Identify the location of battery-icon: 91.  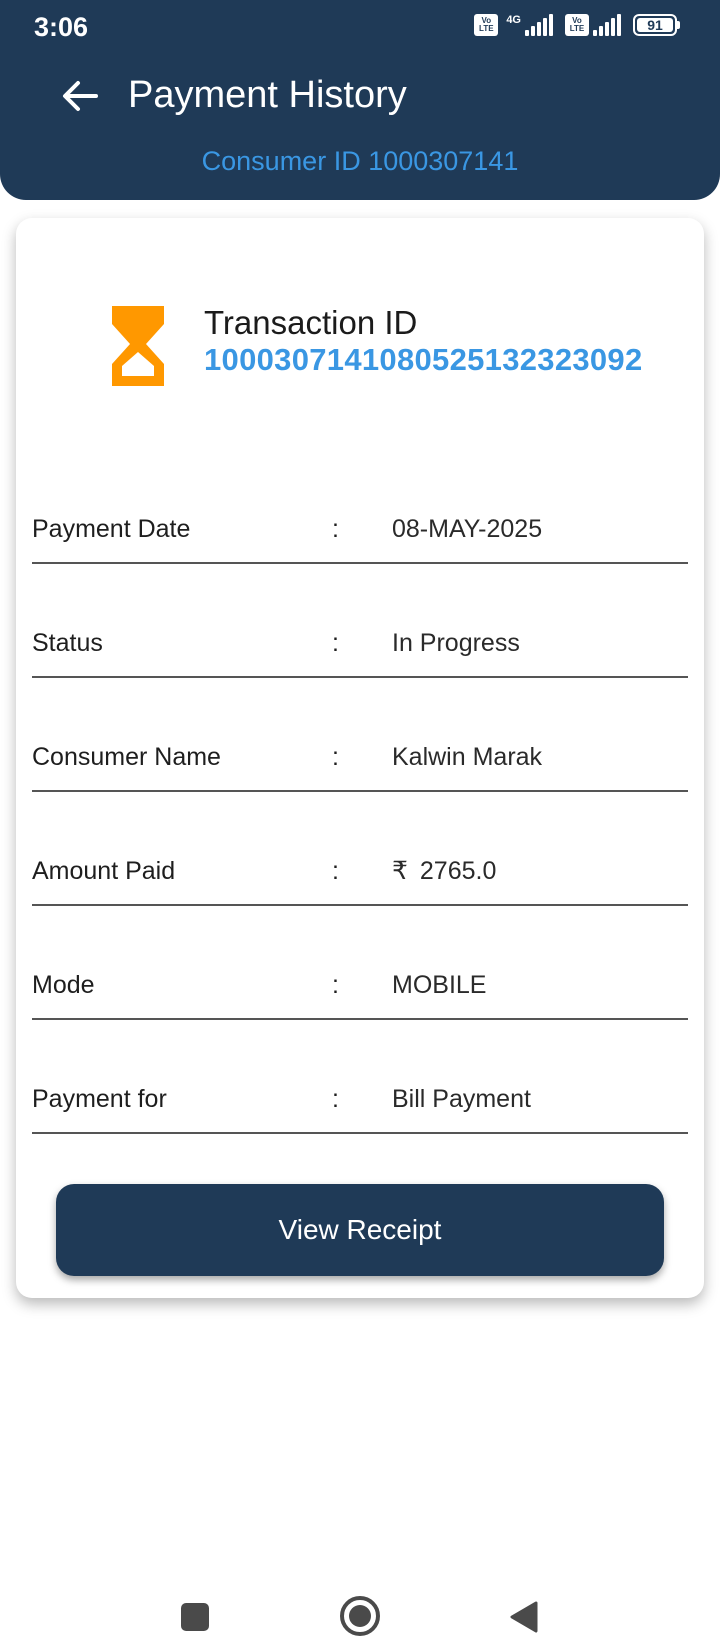
(656, 25).